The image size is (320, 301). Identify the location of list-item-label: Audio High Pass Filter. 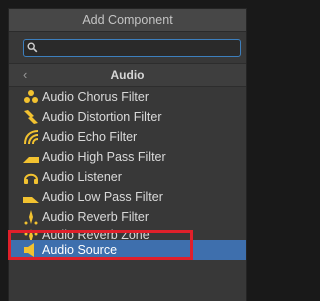
(104, 157).